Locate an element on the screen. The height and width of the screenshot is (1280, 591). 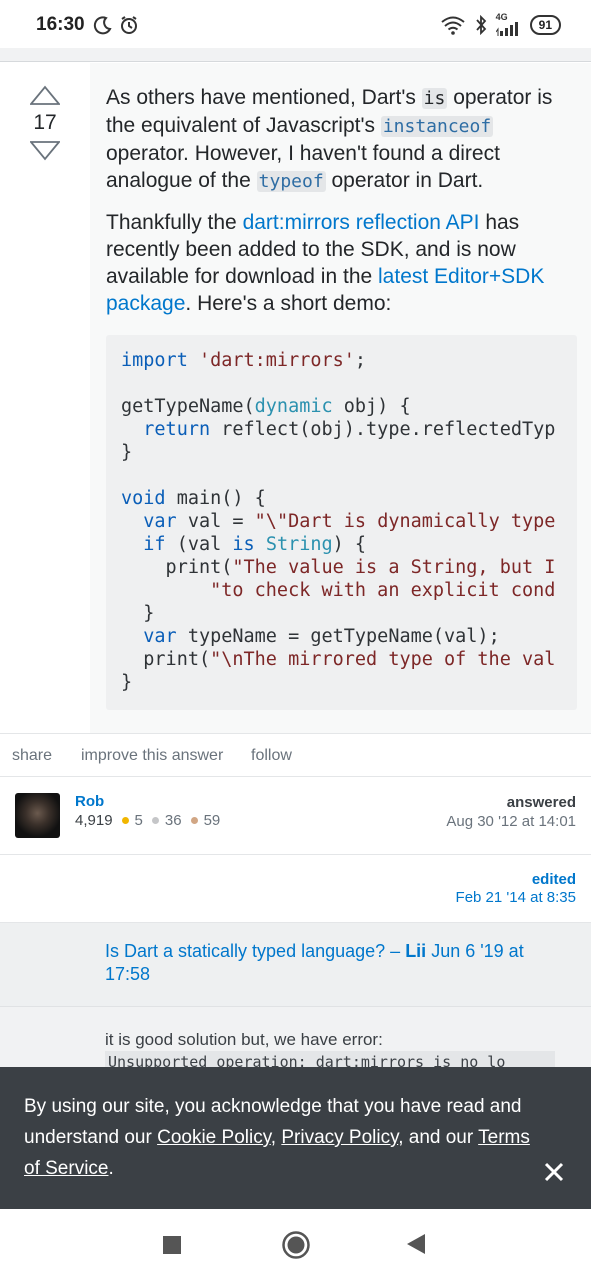
comment-link-text: Is Dart a statically typed language? – is located at coordinates (255, 951).